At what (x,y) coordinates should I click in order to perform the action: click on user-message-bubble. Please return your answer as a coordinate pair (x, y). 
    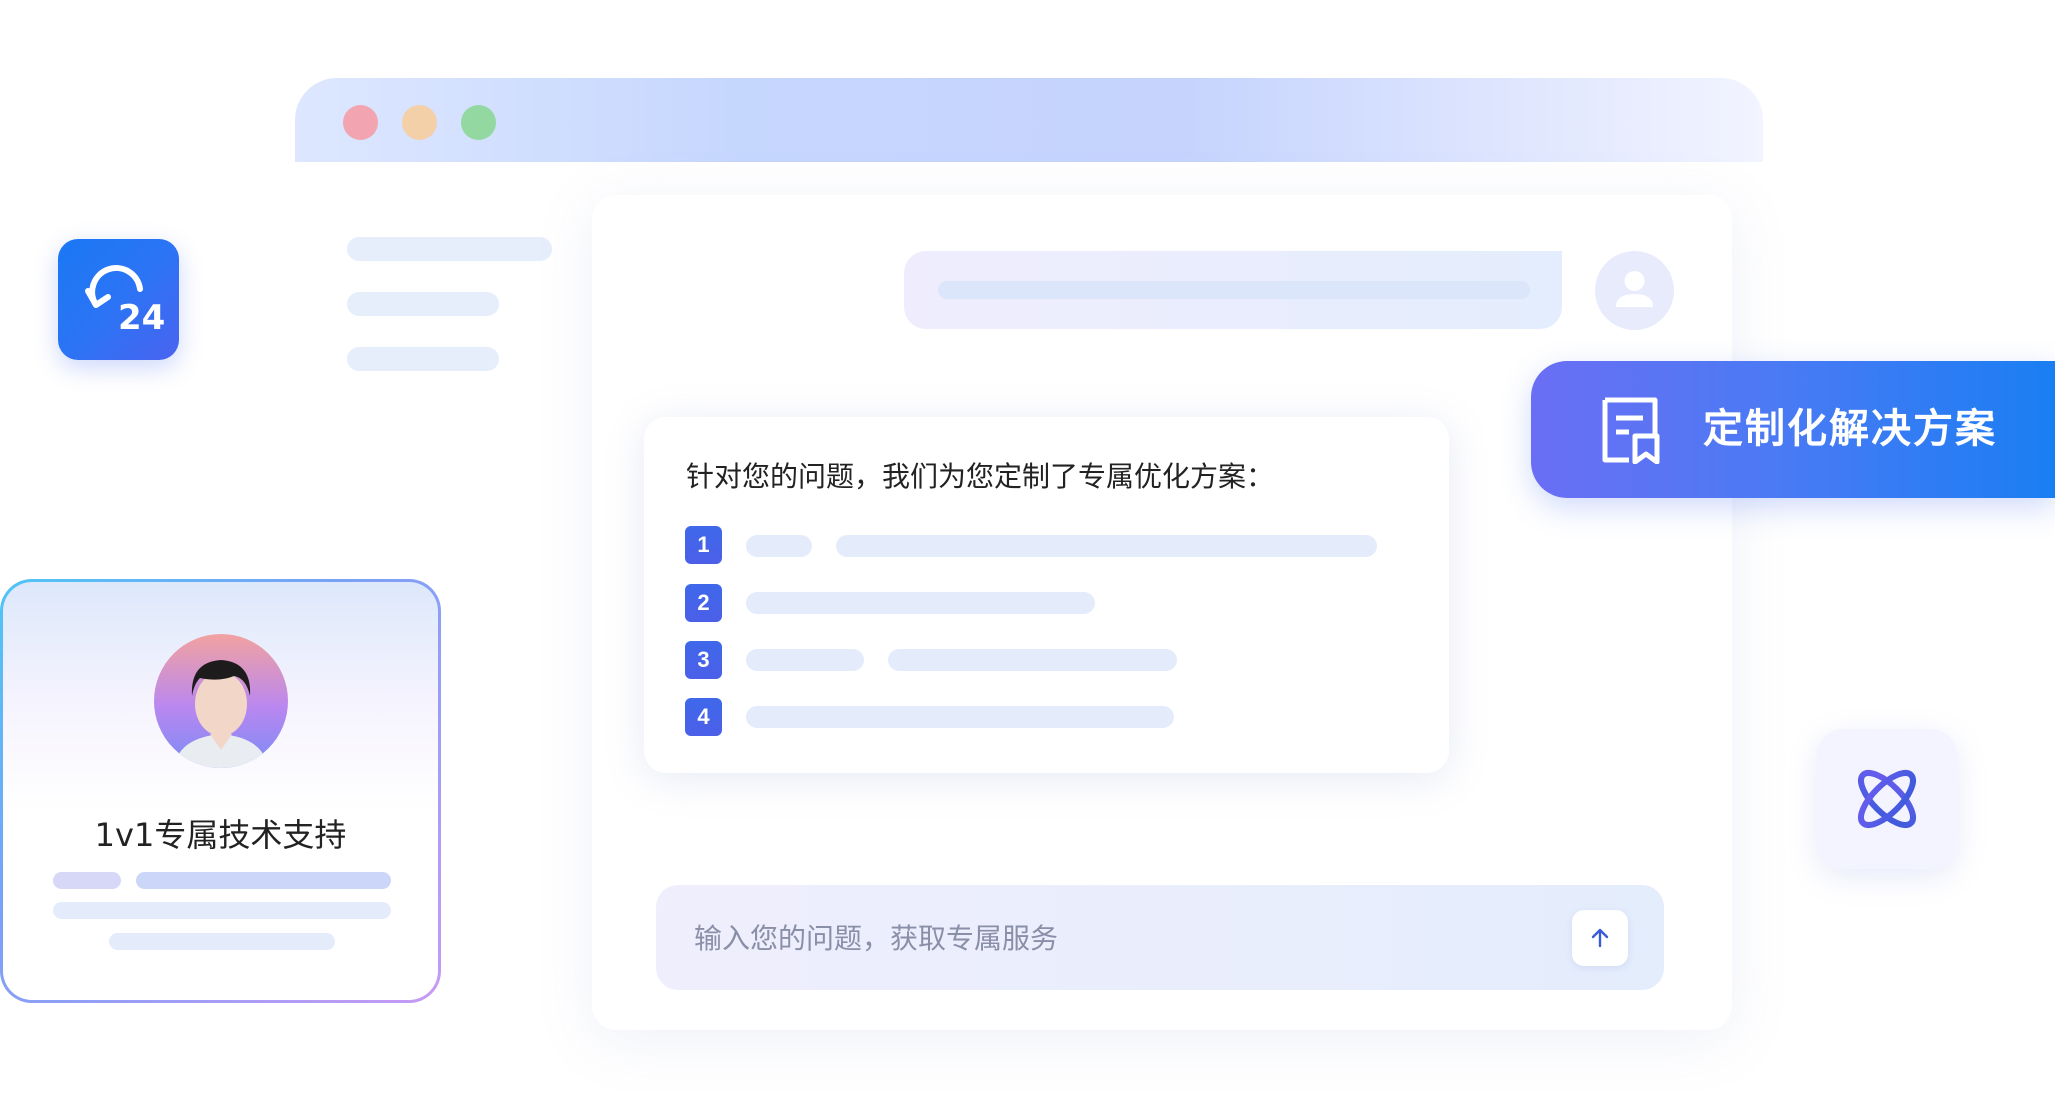
    Looking at the image, I should click on (1233, 290).